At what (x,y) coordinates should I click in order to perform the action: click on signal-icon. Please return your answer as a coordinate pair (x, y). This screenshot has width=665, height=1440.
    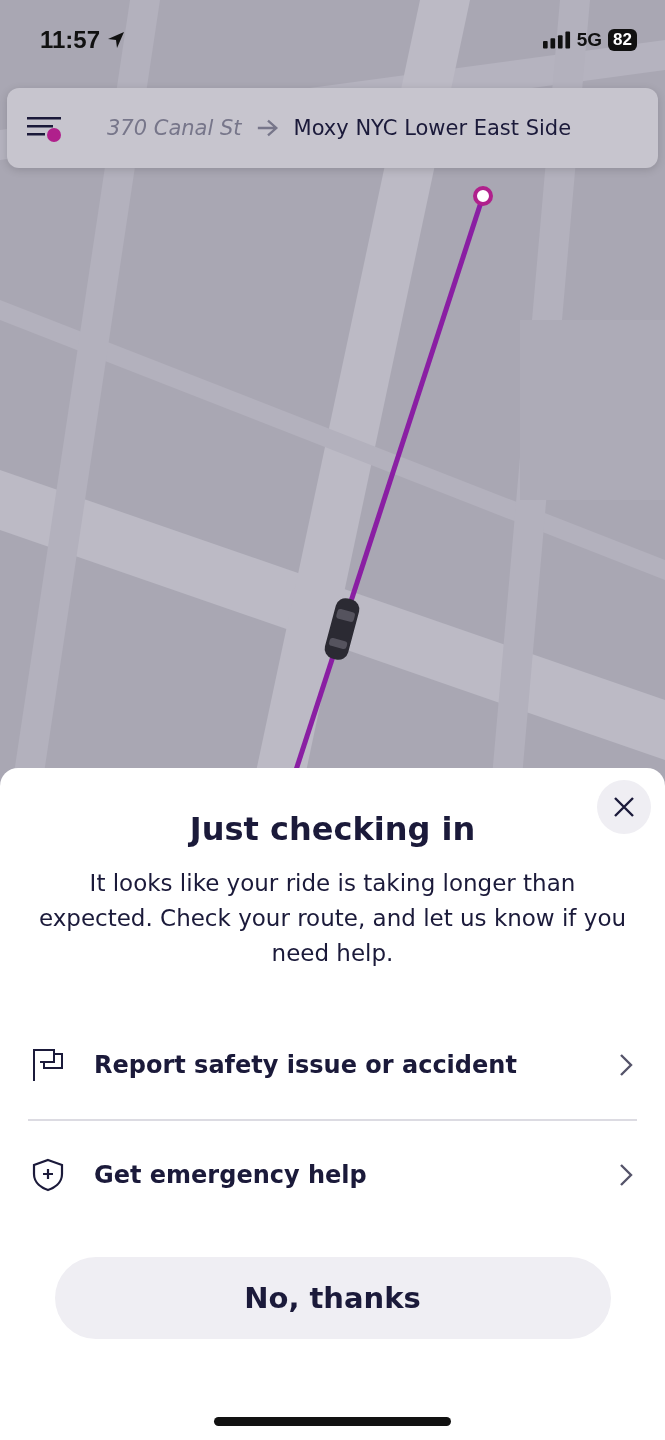
    Looking at the image, I should click on (556, 40).